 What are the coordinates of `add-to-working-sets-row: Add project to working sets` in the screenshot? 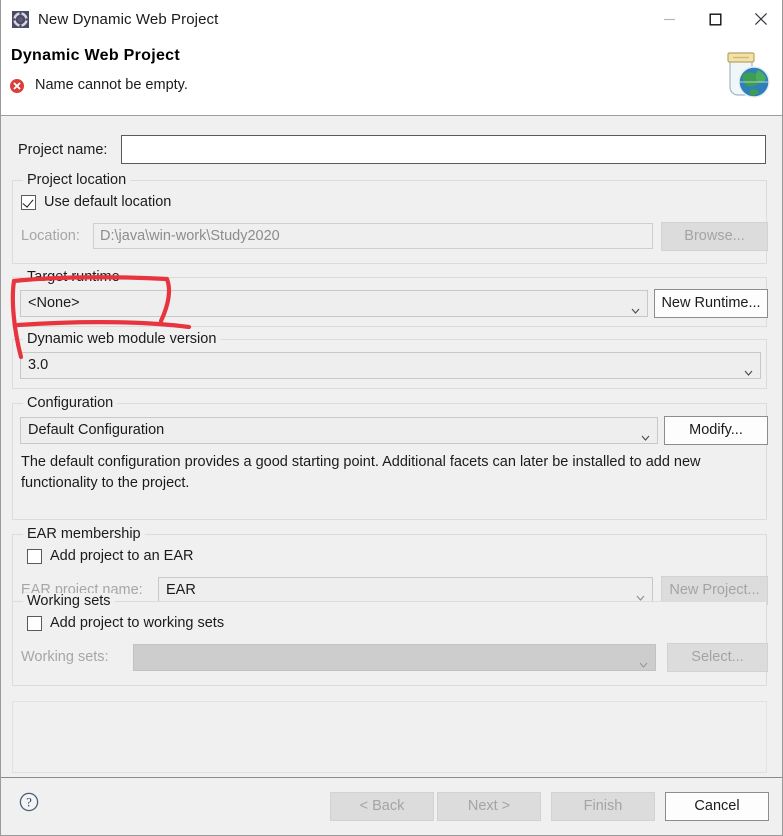 It's located at (125, 623).